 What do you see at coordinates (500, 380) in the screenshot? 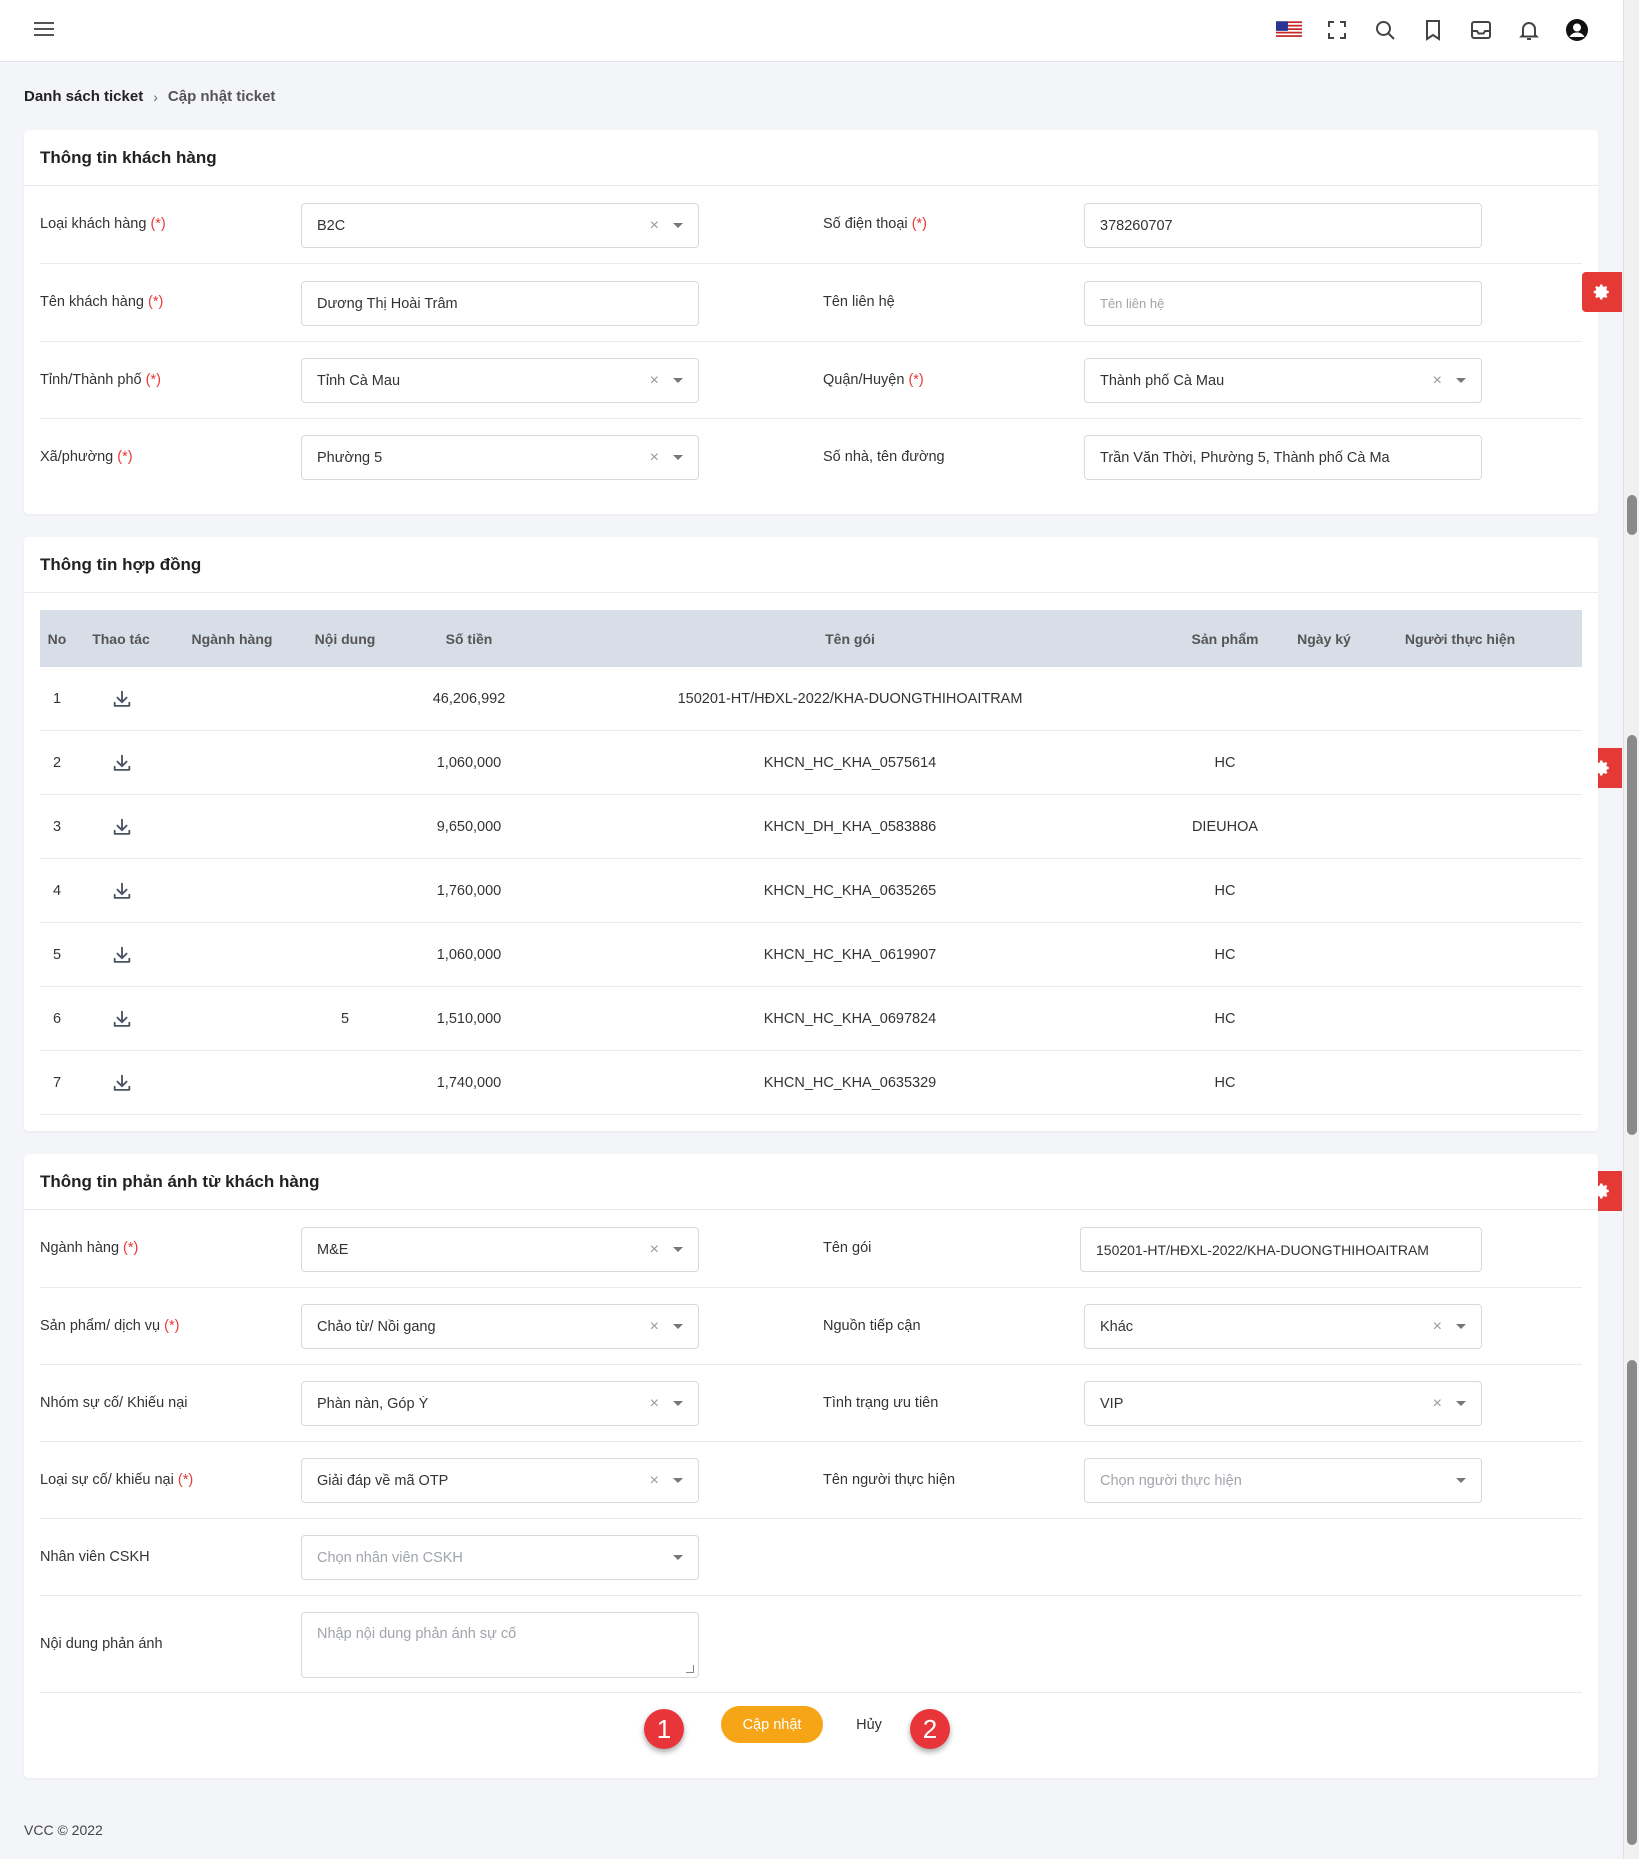
I see `province-select: Tỉnh Cà Mau ×` at bounding box center [500, 380].